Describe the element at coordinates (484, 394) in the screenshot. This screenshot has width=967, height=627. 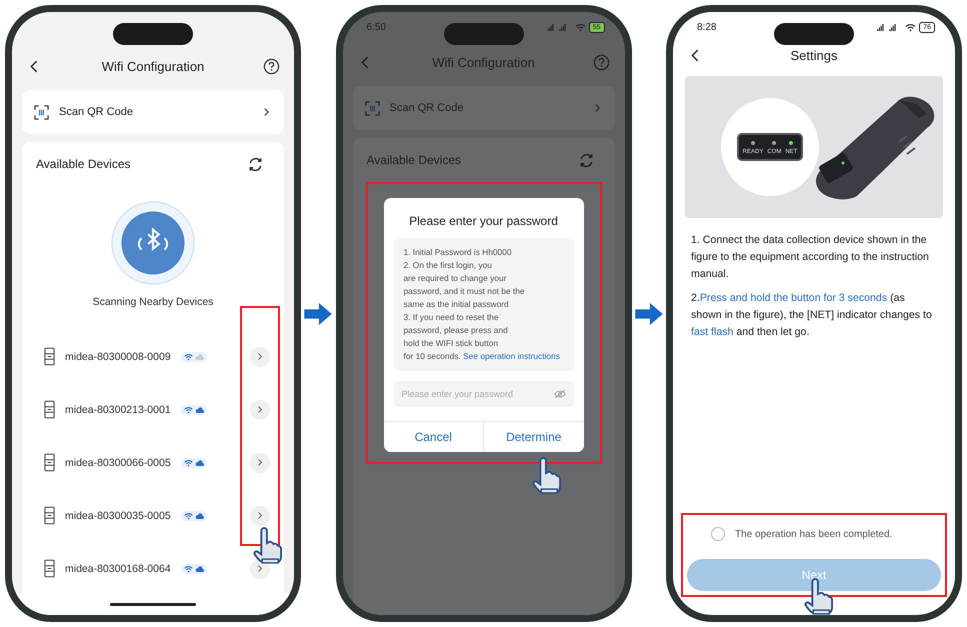
I see `password-field: Please enter your password` at that location.